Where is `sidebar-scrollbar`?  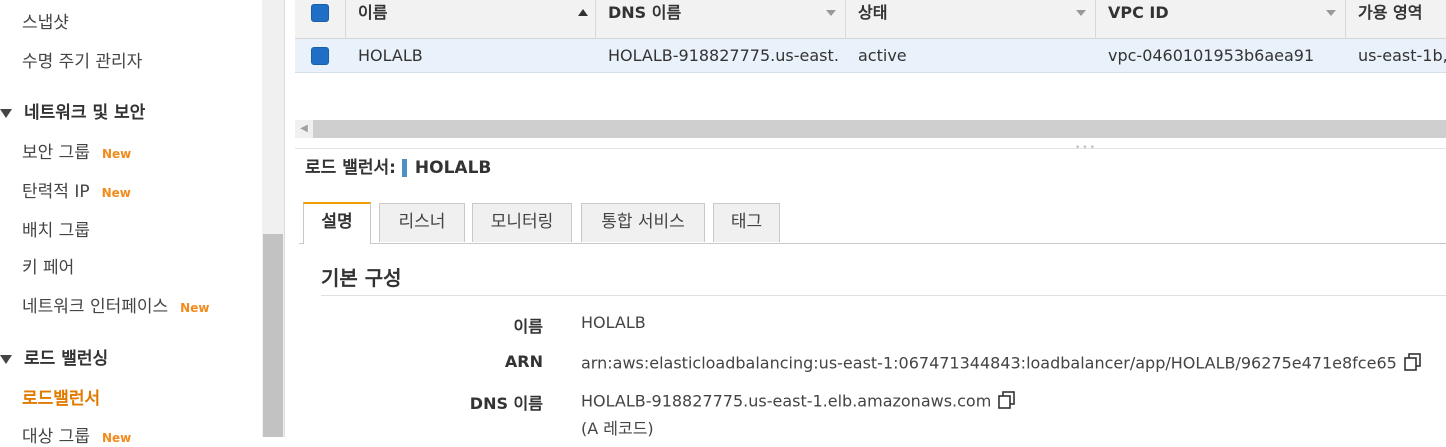
sidebar-scrollbar is located at coordinates (273, 218).